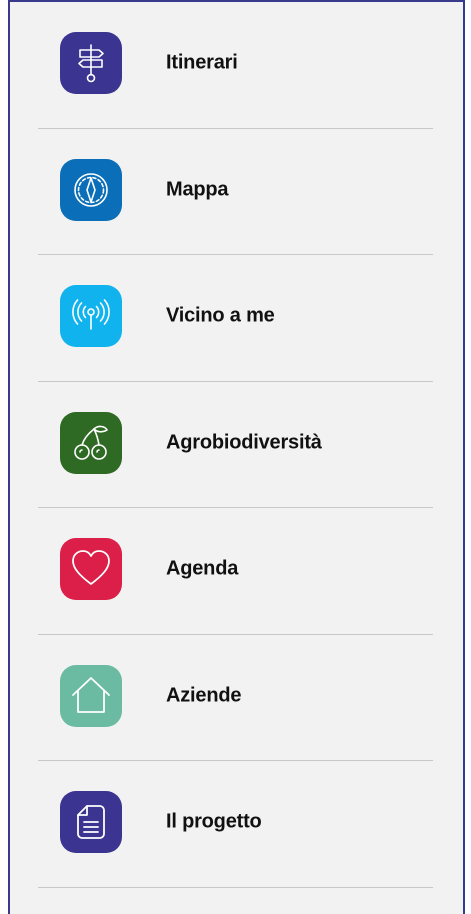  What do you see at coordinates (91, 822) in the screenshot?
I see `document-icon` at bounding box center [91, 822].